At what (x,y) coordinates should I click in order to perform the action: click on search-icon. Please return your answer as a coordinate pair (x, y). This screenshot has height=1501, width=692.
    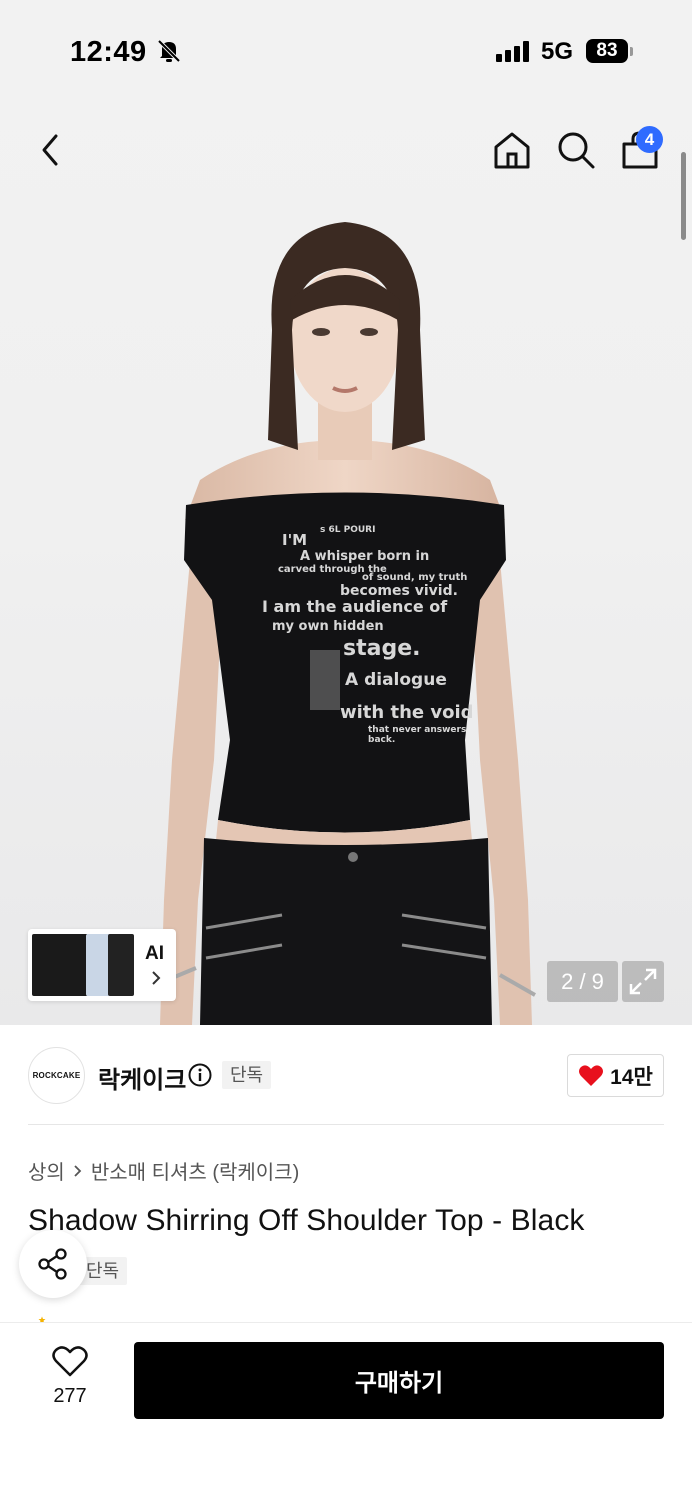
    Looking at the image, I should click on (576, 150).